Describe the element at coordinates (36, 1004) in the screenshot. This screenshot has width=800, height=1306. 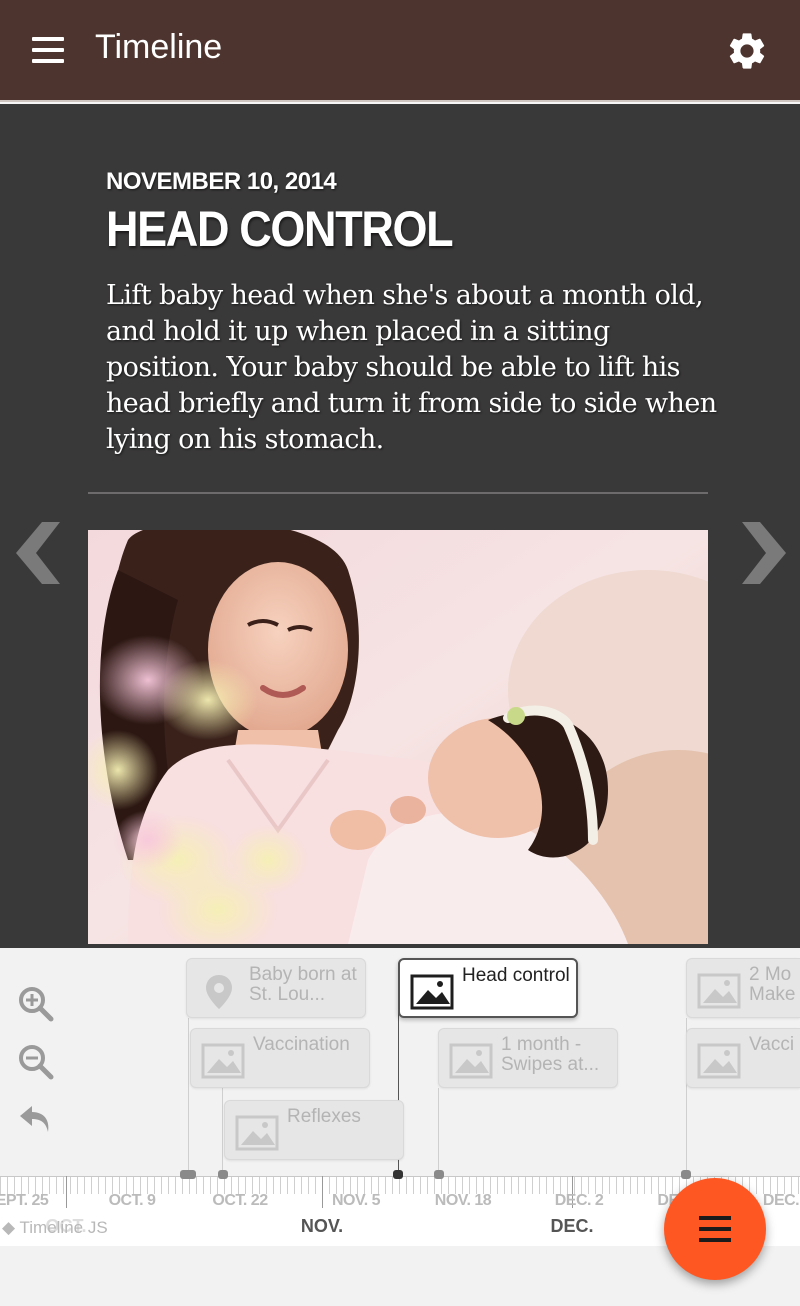
I see `zoom-in-icon` at that location.